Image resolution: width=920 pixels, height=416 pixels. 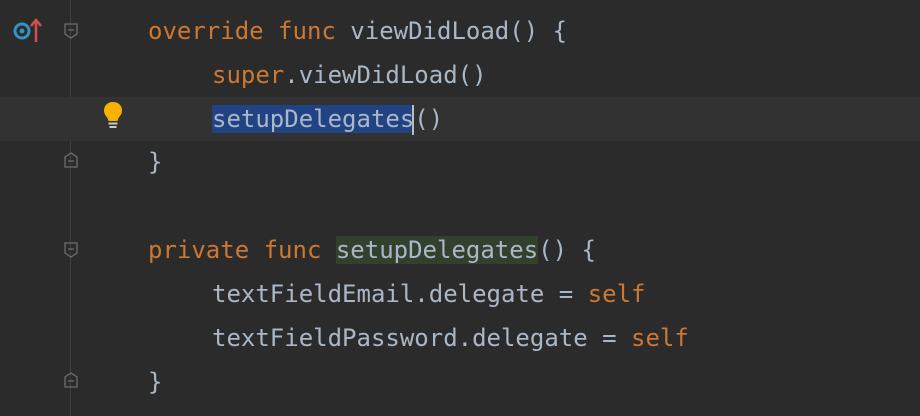 I want to click on override-method-icon, so click(x=28, y=31).